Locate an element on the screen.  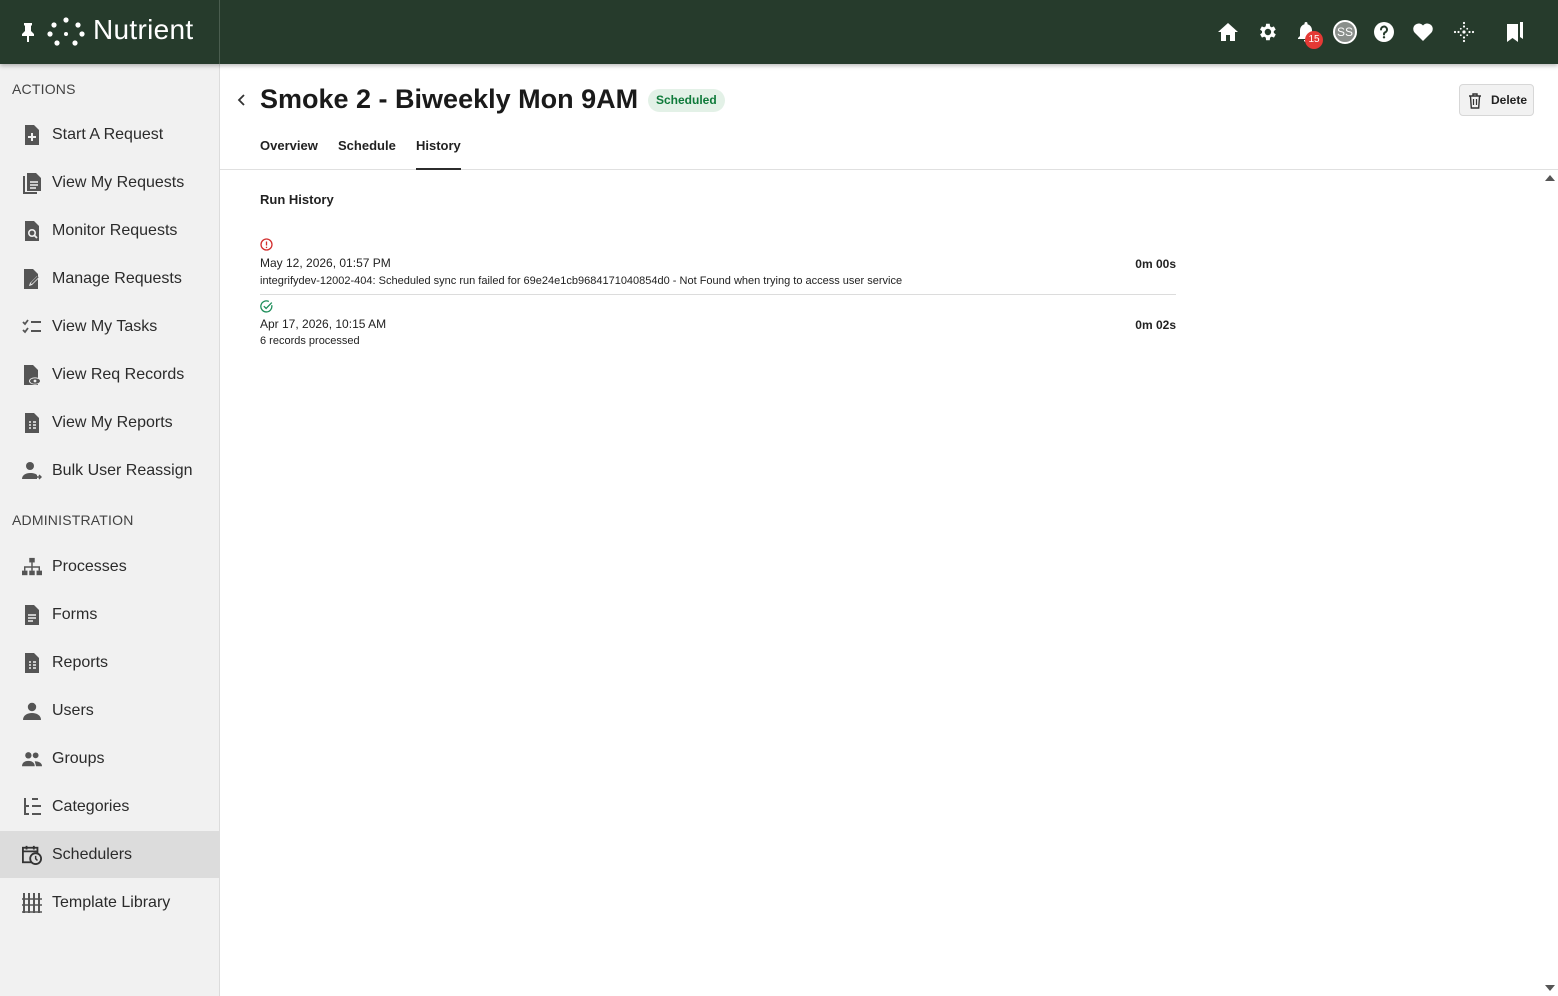
scroll-up-arrow-icon is located at coordinates (1550, 178).